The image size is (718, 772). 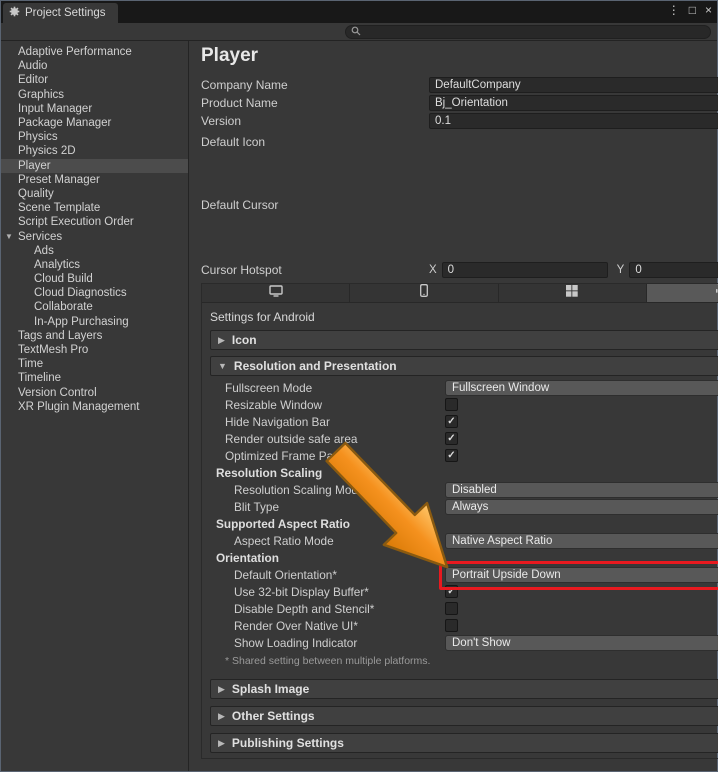 What do you see at coordinates (94, 52) in the screenshot?
I see `sidebar-item-adaptive-performance: Adaptive Performance` at bounding box center [94, 52].